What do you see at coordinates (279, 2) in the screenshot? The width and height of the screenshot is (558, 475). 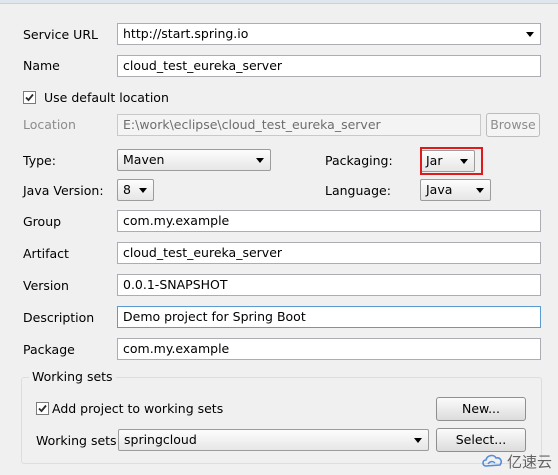 I see `window-top-edge` at bounding box center [279, 2].